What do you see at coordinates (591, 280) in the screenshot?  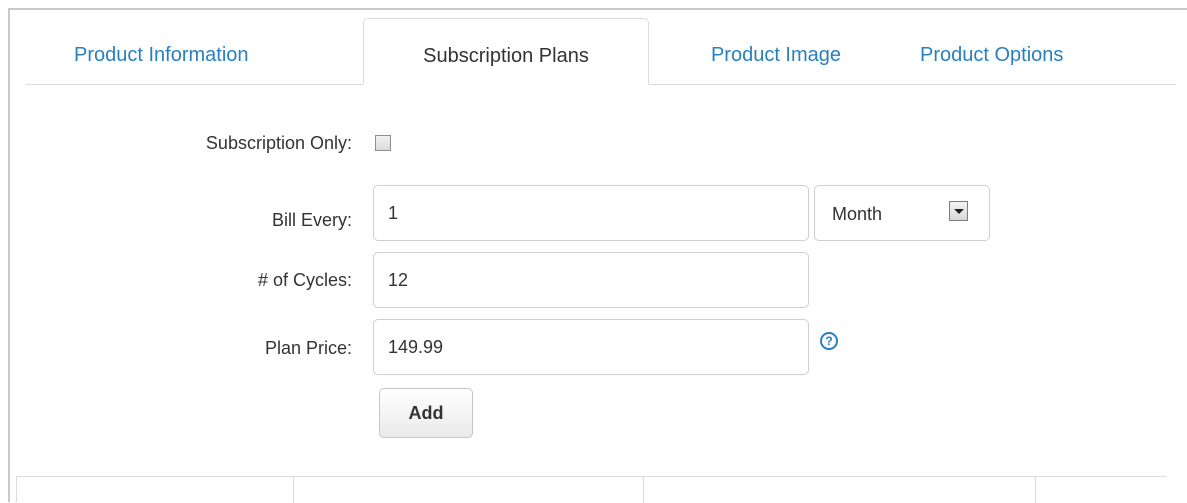 I see `cycles-input: 12` at bounding box center [591, 280].